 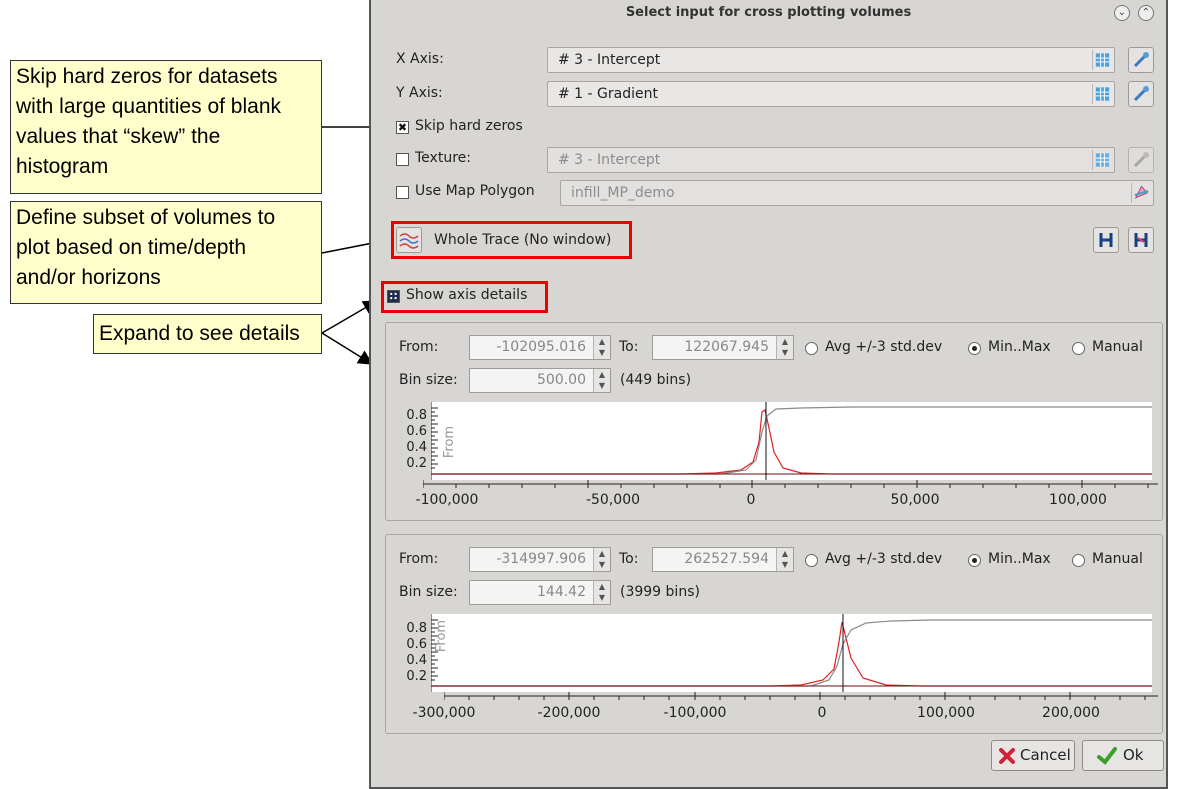 I want to click on bin-count: (449 bins), so click(x=656, y=380).